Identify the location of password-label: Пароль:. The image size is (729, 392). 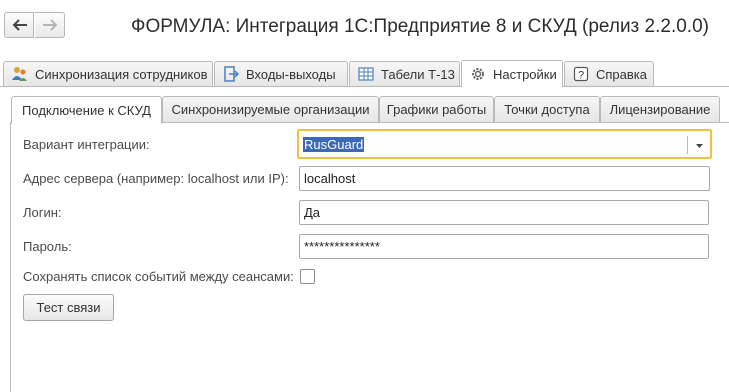
(47, 246).